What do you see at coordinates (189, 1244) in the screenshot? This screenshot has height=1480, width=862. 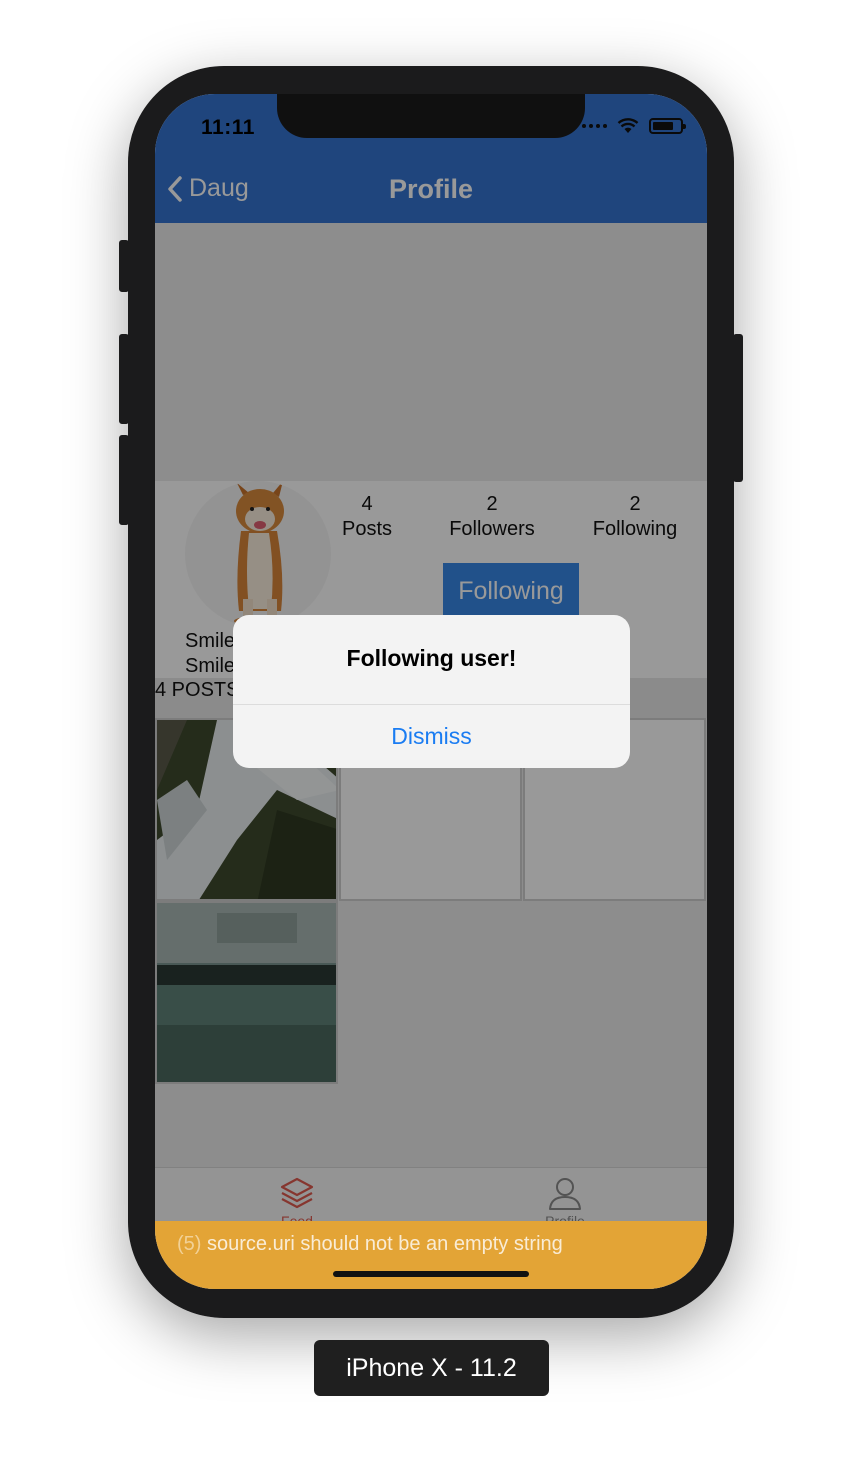 I see `warning-count: (5)` at bounding box center [189, 1244].